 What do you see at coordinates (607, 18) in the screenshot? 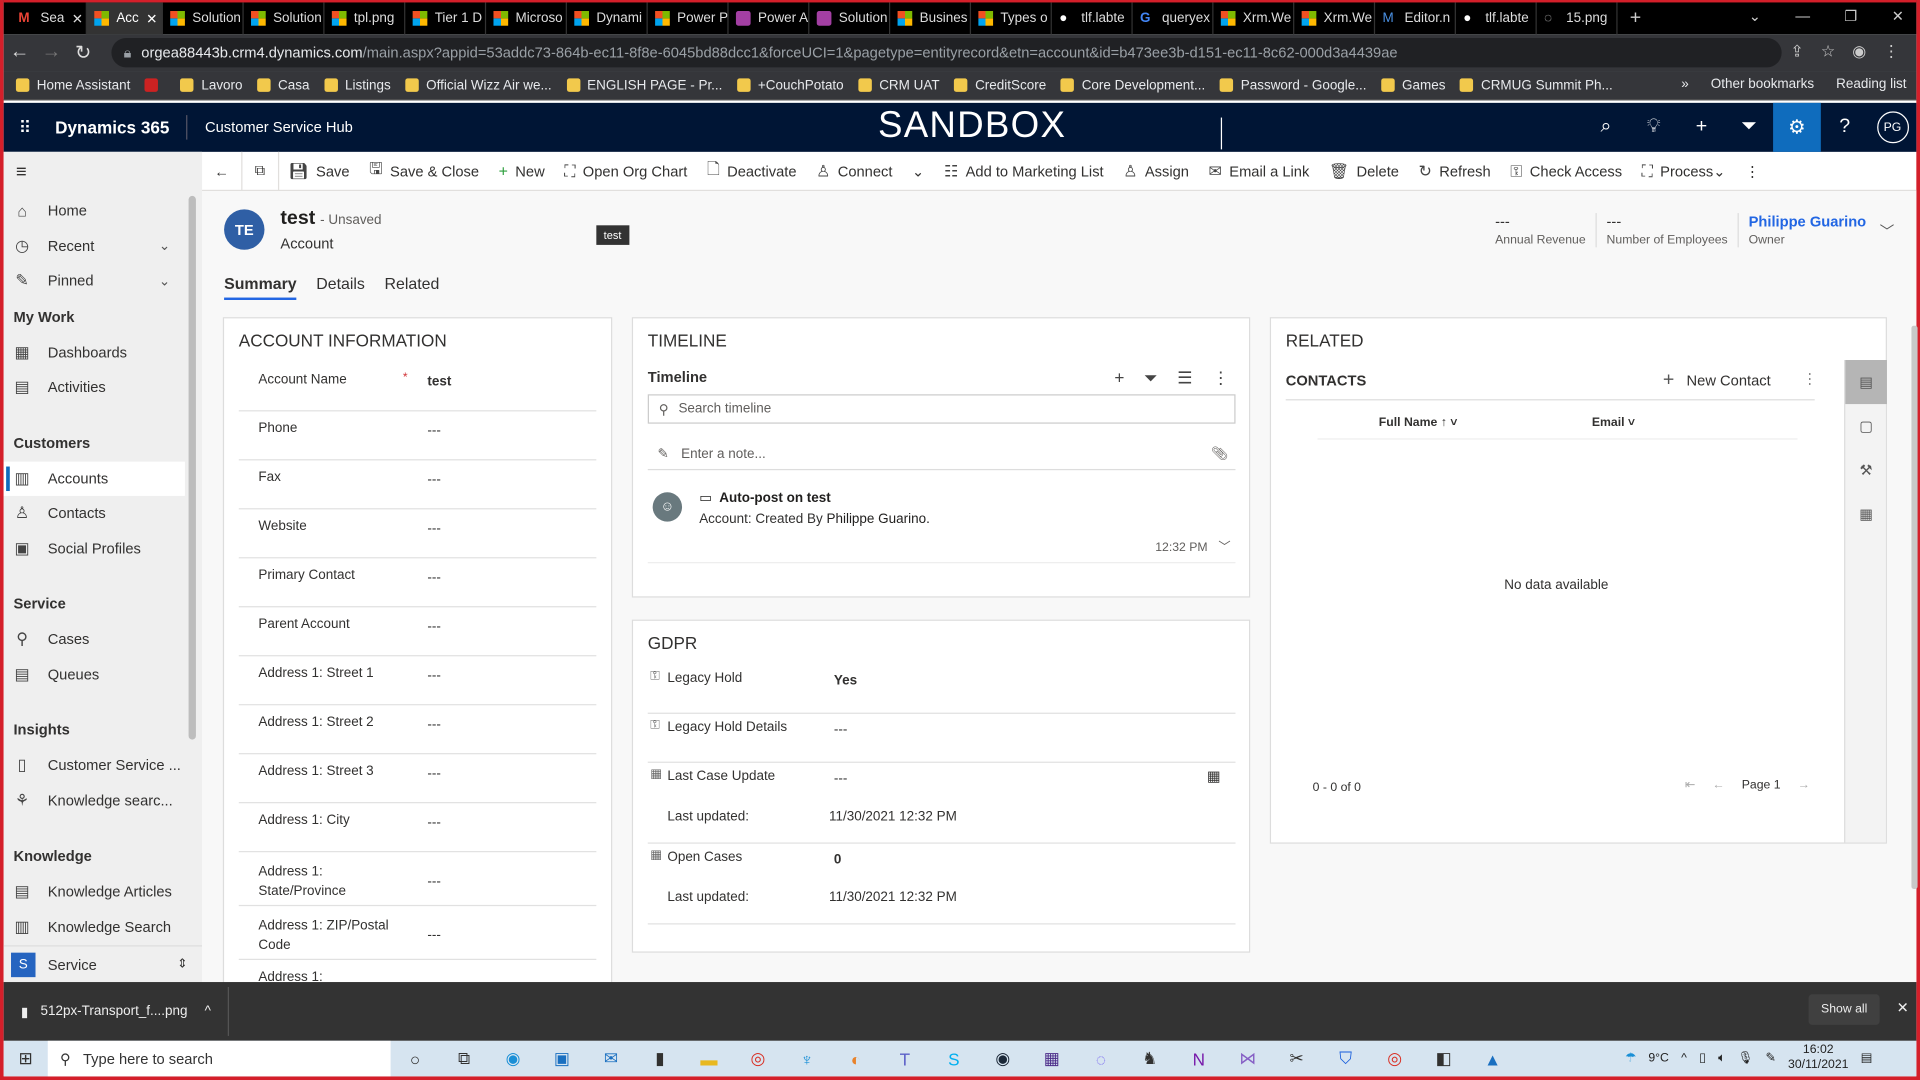
I see `browser-tab: Dynami` at bounding box center [607, 18].